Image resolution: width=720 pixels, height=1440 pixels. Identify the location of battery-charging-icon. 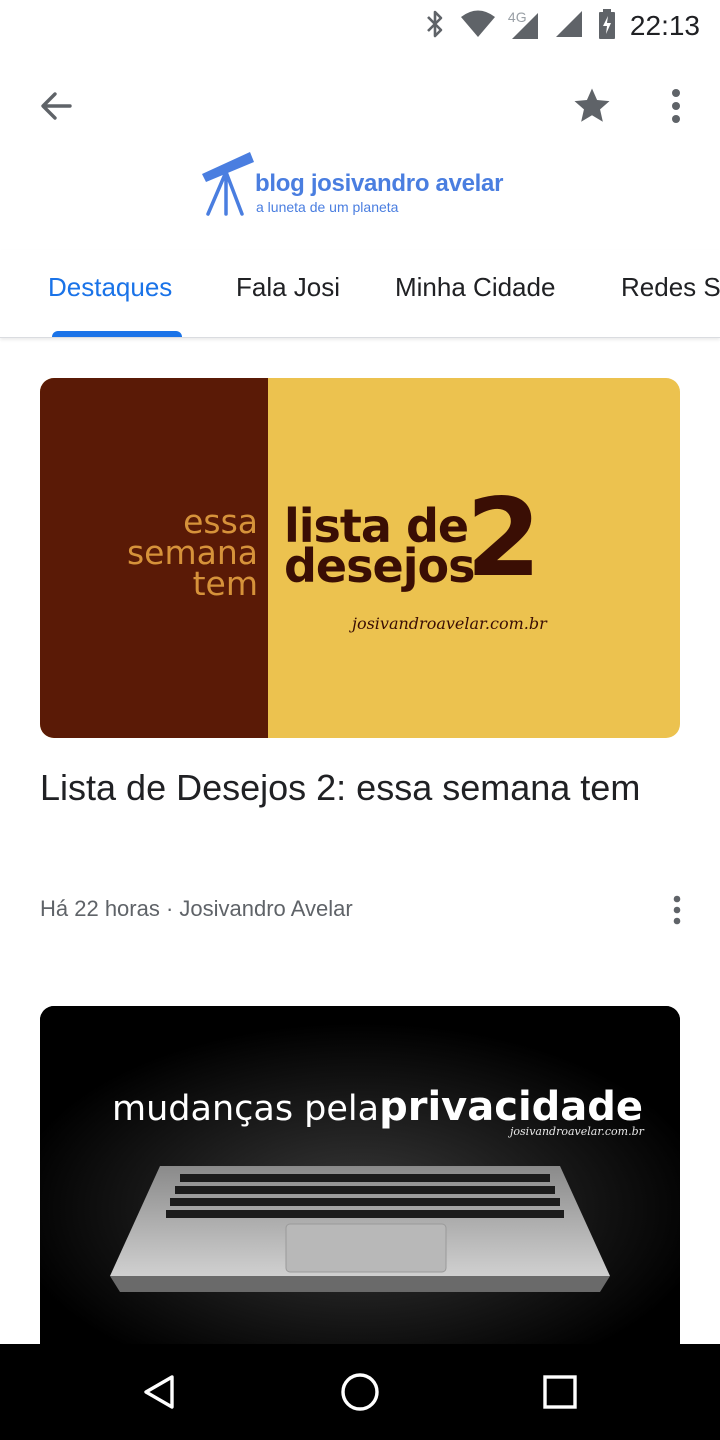
(607, 26).